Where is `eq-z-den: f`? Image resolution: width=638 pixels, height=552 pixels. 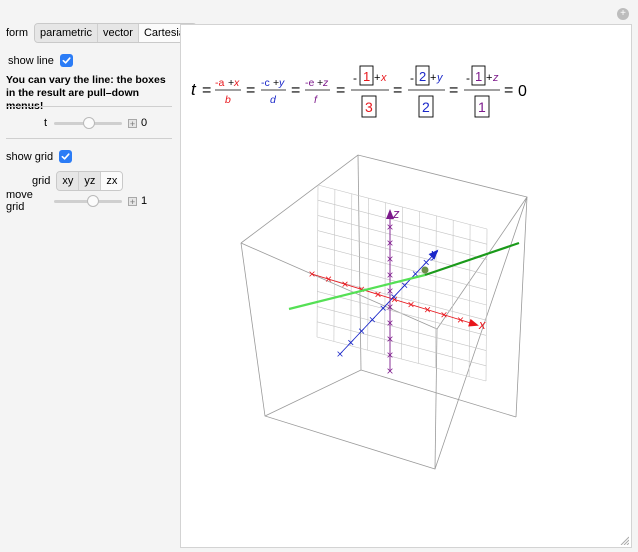 eq-z-den: f is located at coordinates (316, 100).